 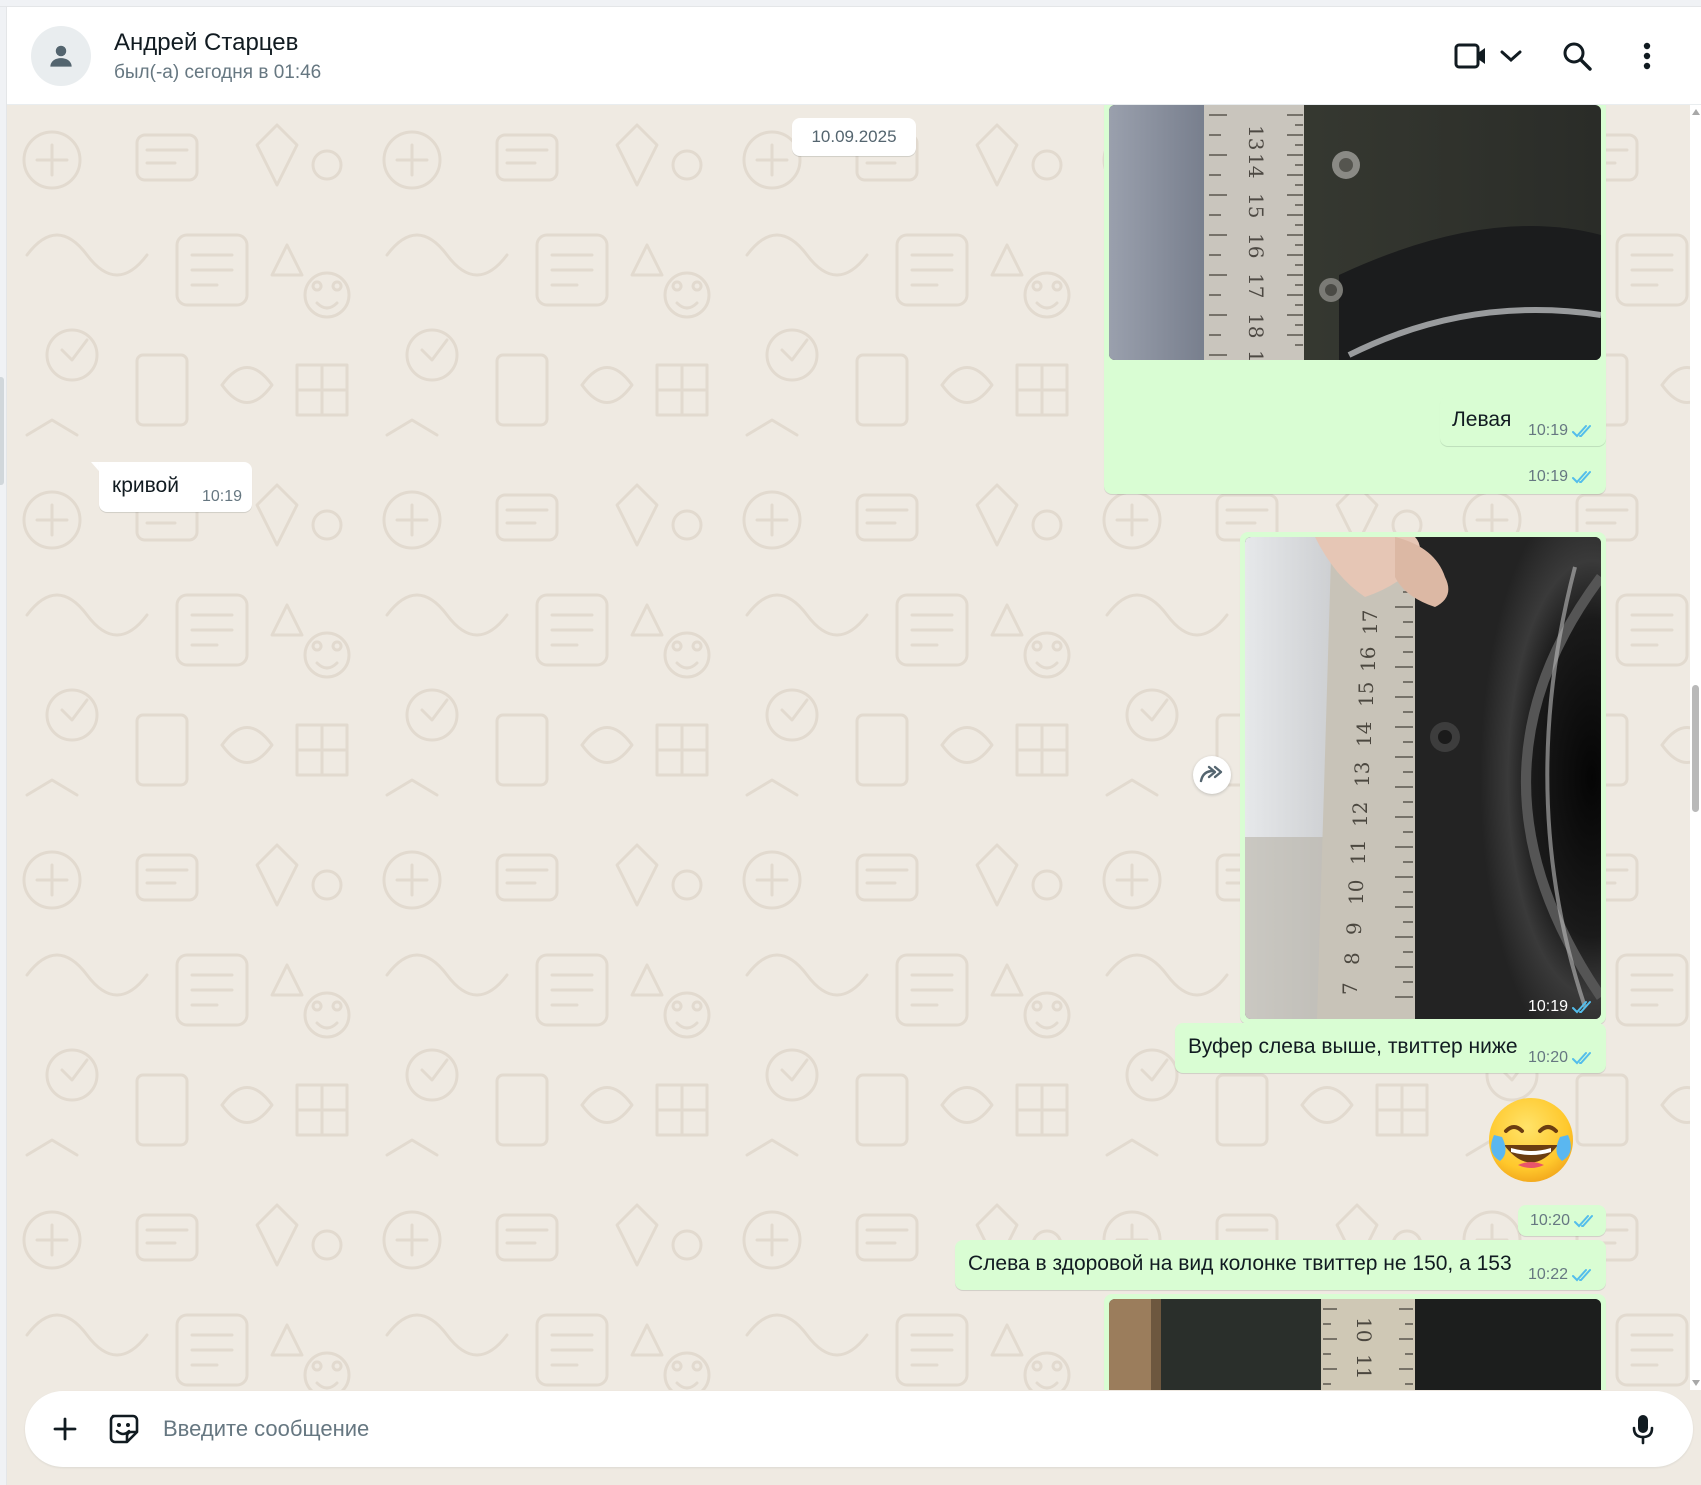 I want to click on video-call-button, so click(x=1488, y=56).